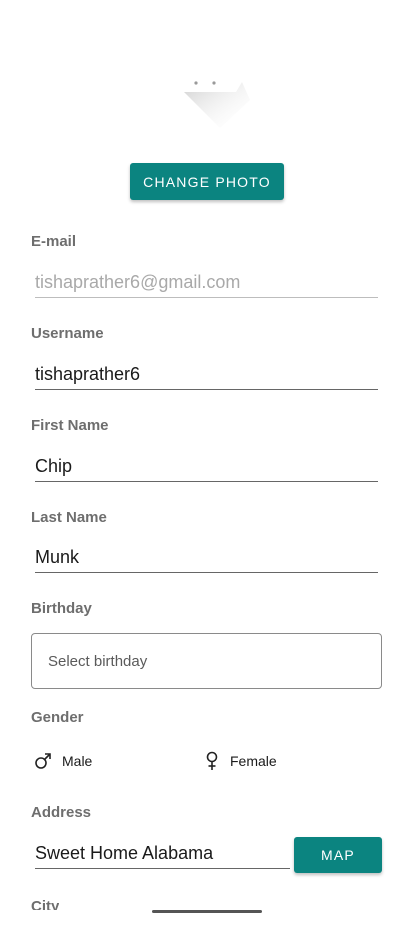 The width and height of the screenshot is (413, 925). I want to click on first-name-label: First Name, so click(70, 425).